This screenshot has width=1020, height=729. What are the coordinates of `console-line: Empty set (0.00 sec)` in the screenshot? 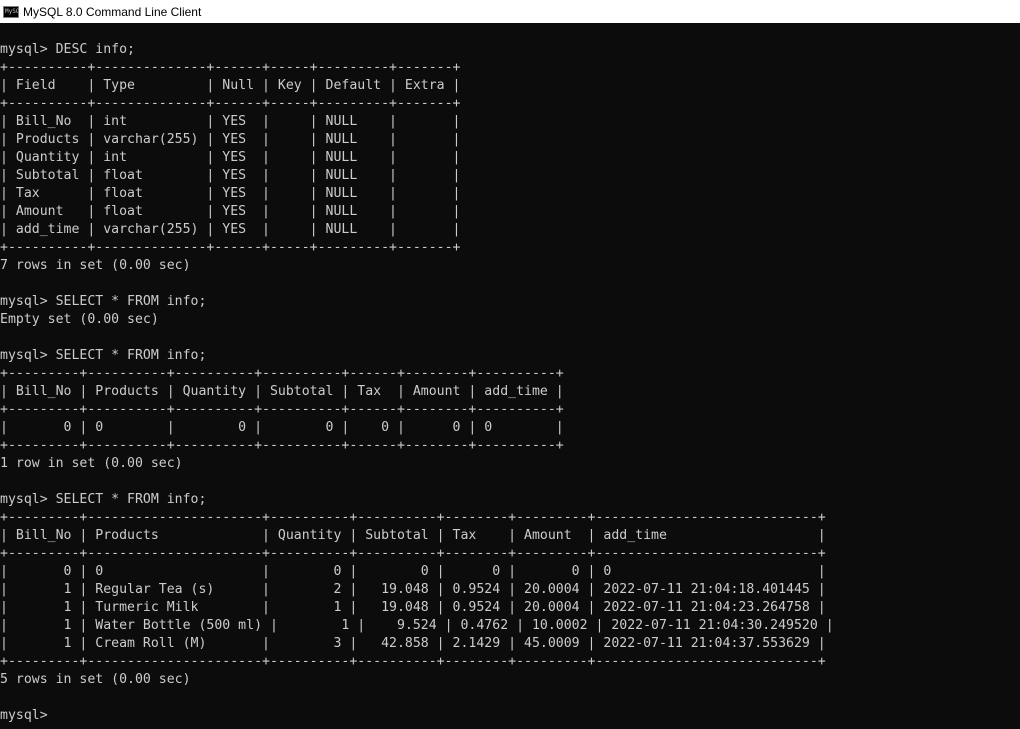 It's located at (79, 319).